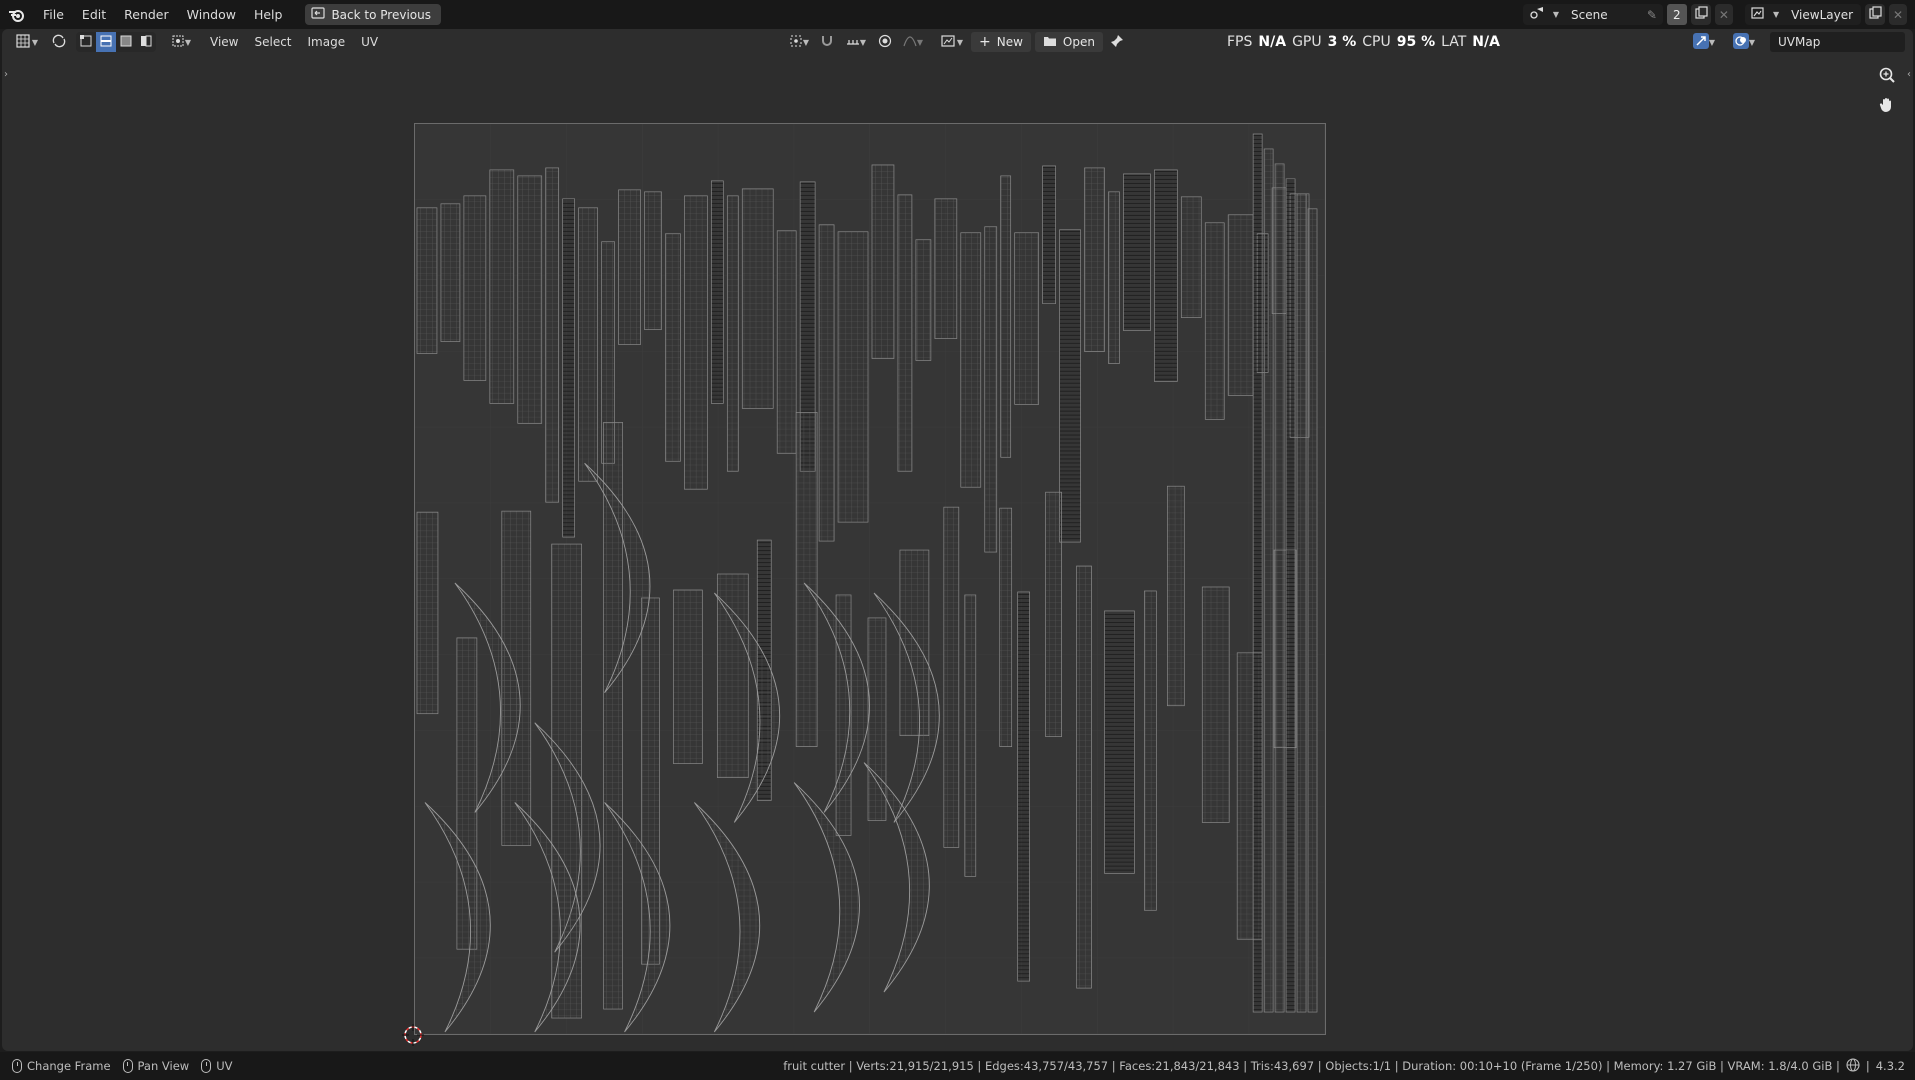 The image size is (1915, 1080). Describe the element at coordinates (59, 42) in the screenshot. I see `sync-selection-button` at that location.